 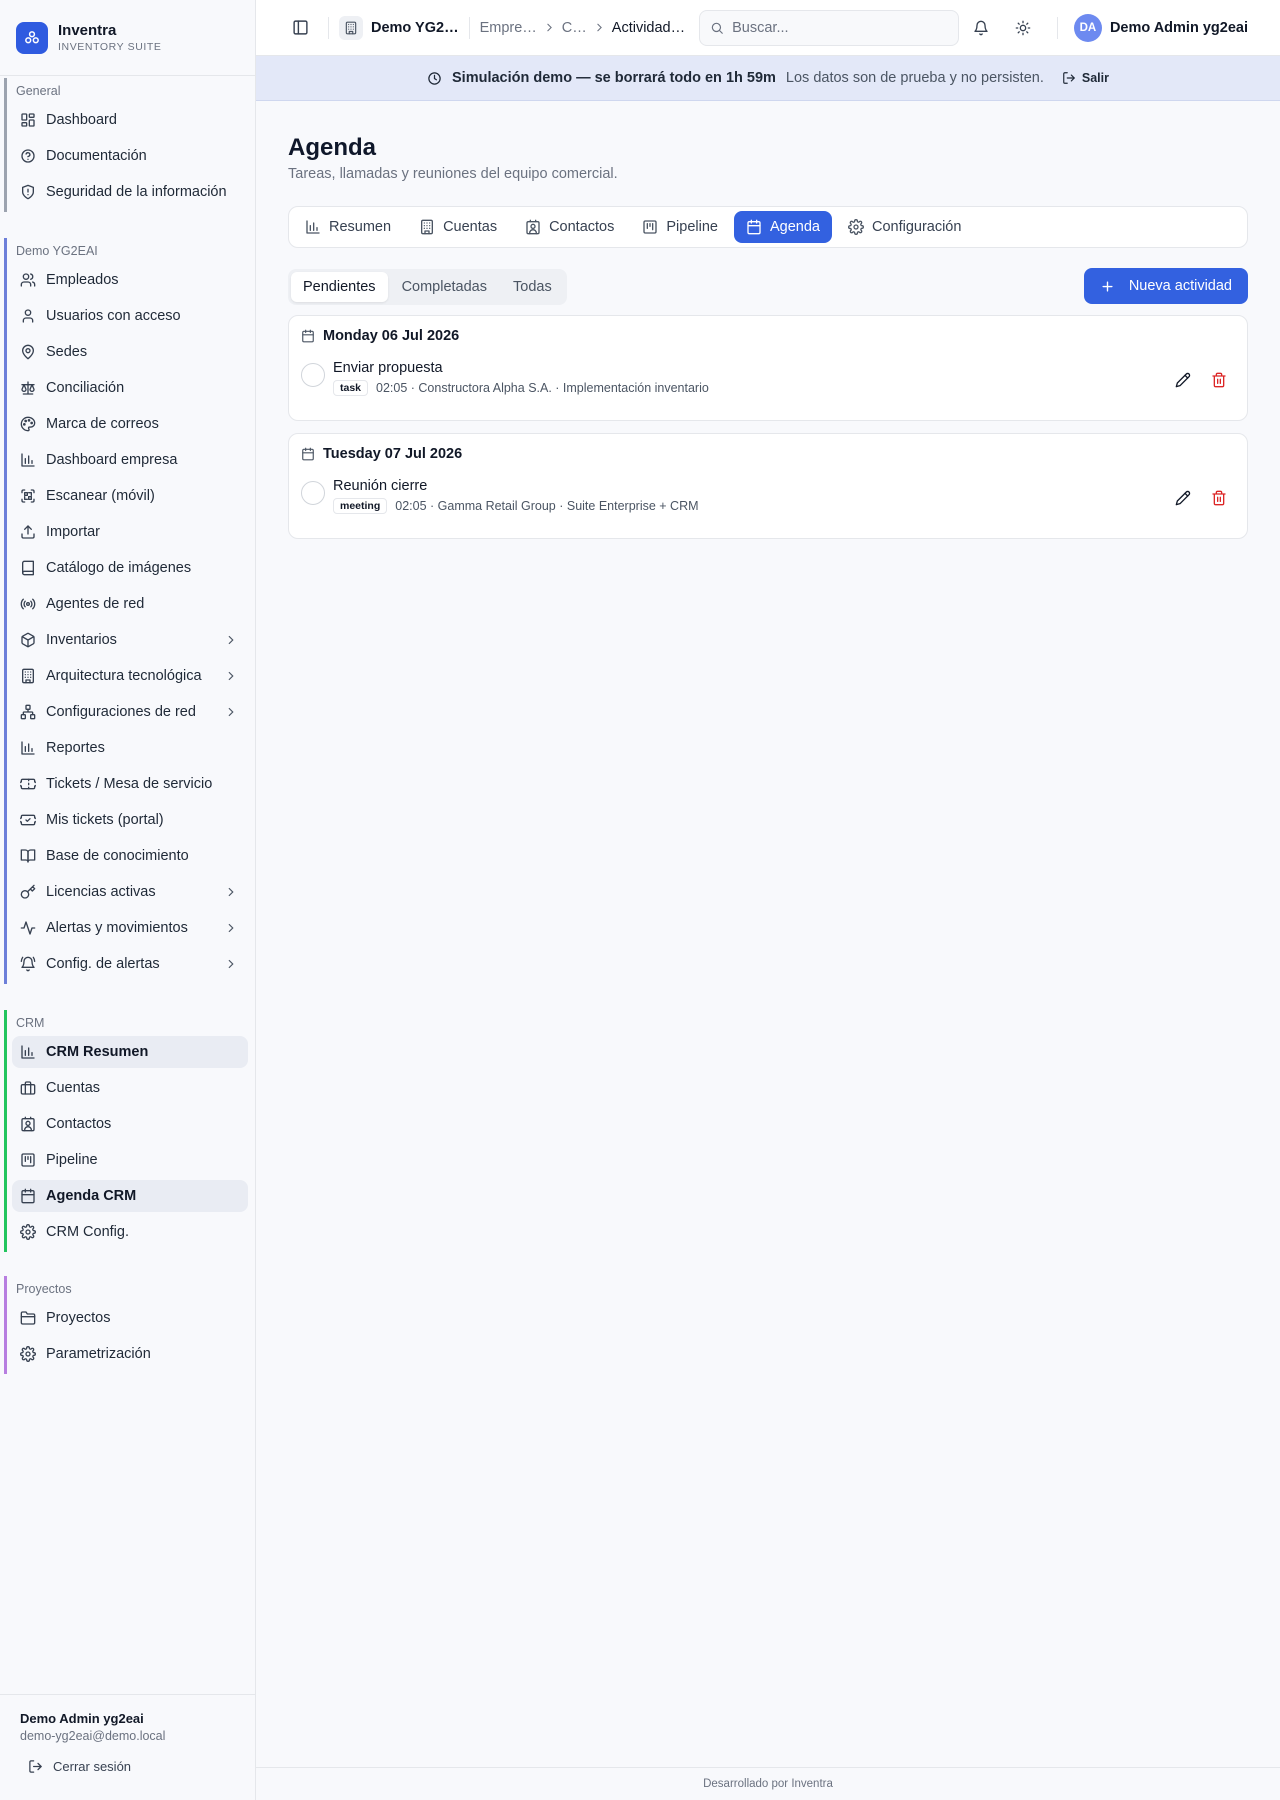 I want to click on bell-ring-icon, so click(x=28, y=964).